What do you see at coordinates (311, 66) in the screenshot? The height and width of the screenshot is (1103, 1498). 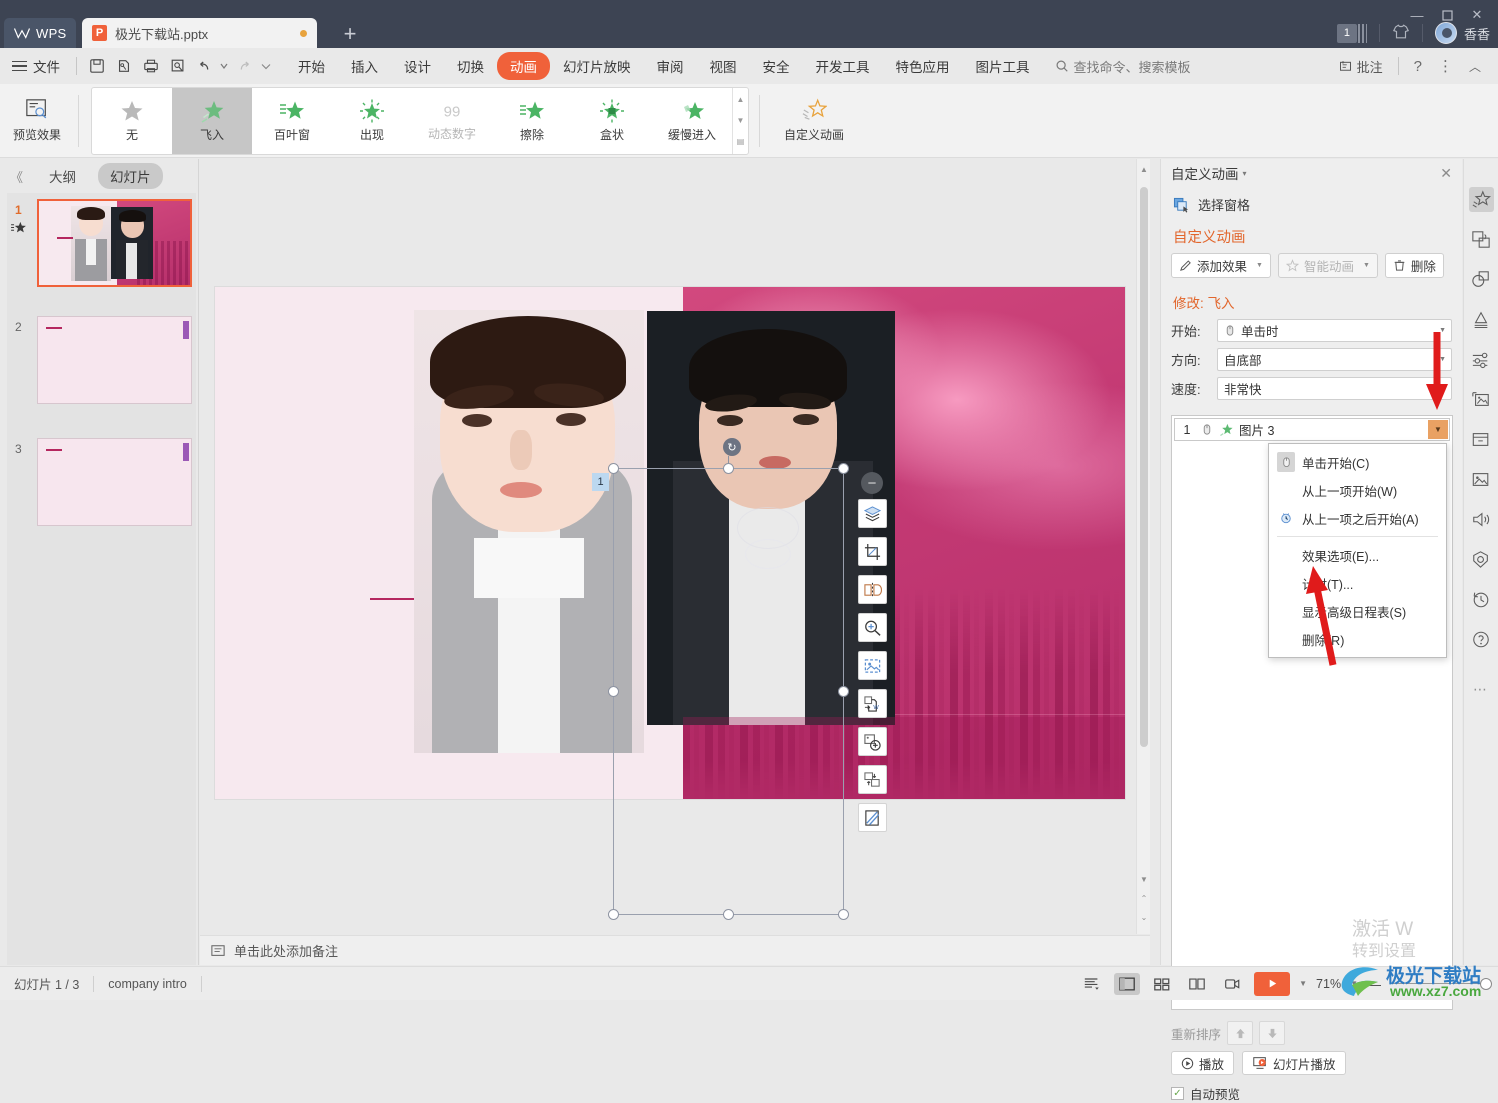 I see `tab-start: 开始` at bounding box center [311, 66].